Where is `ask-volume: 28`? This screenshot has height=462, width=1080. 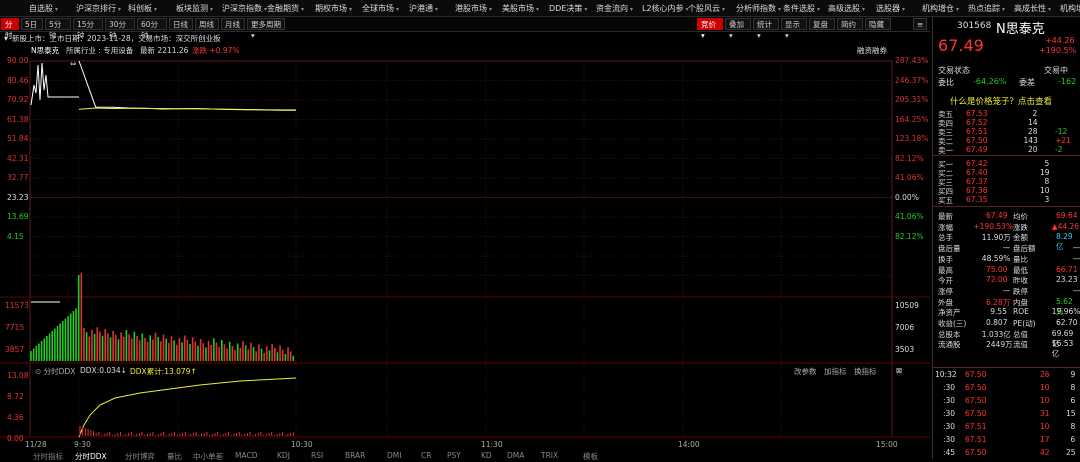 ask-volume: 28 is located at coordinates (1033, 131).